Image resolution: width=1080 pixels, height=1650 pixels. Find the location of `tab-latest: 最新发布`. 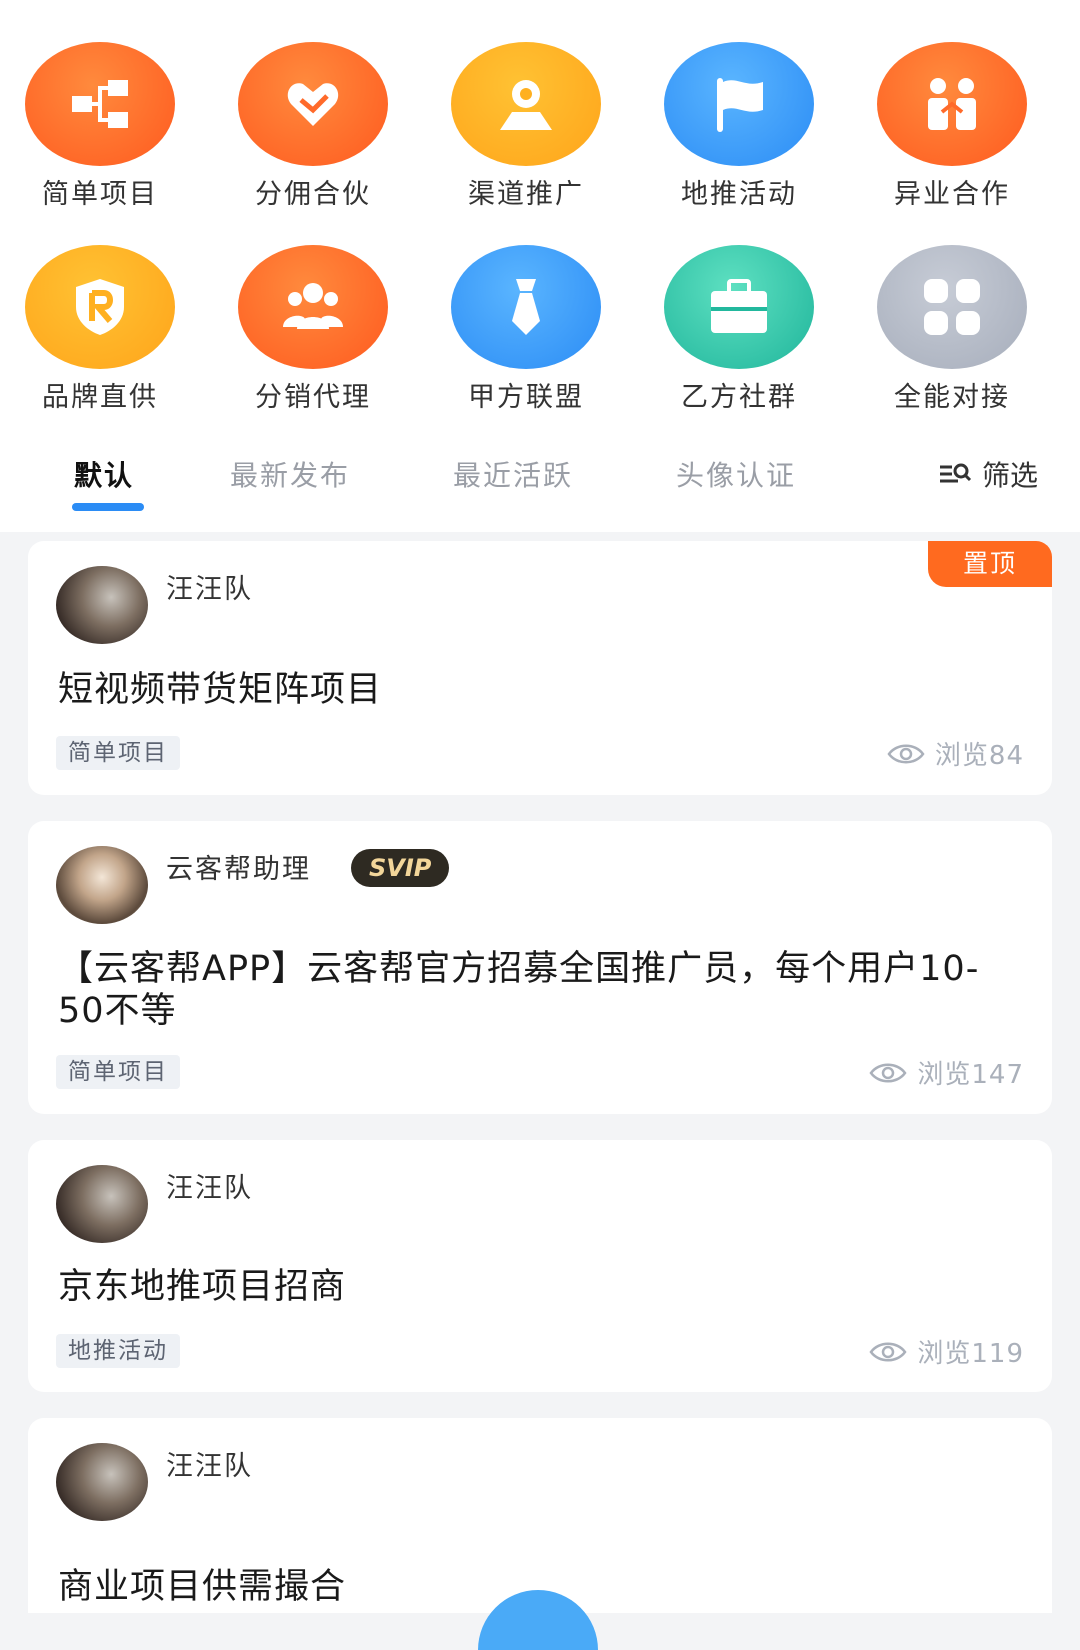

tab-latest: 最新发布 is located at coordinates (290, 474).